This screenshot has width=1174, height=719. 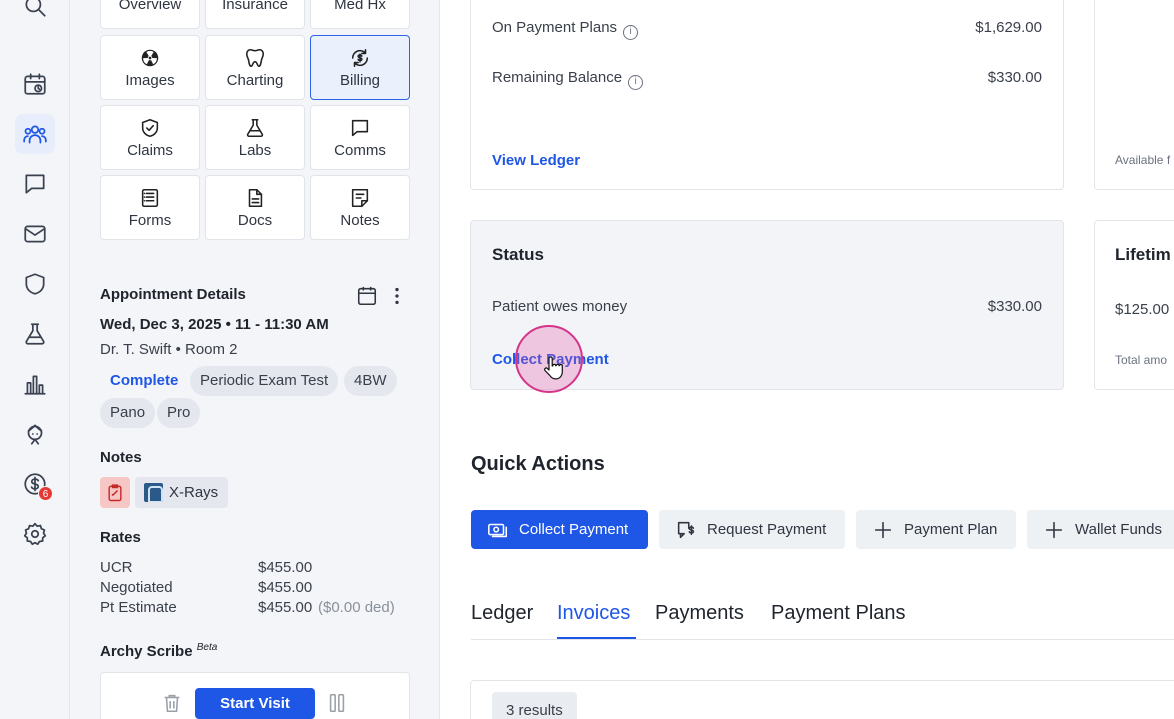 I want to click on clipboard-icon, so click(x=115, y=492).